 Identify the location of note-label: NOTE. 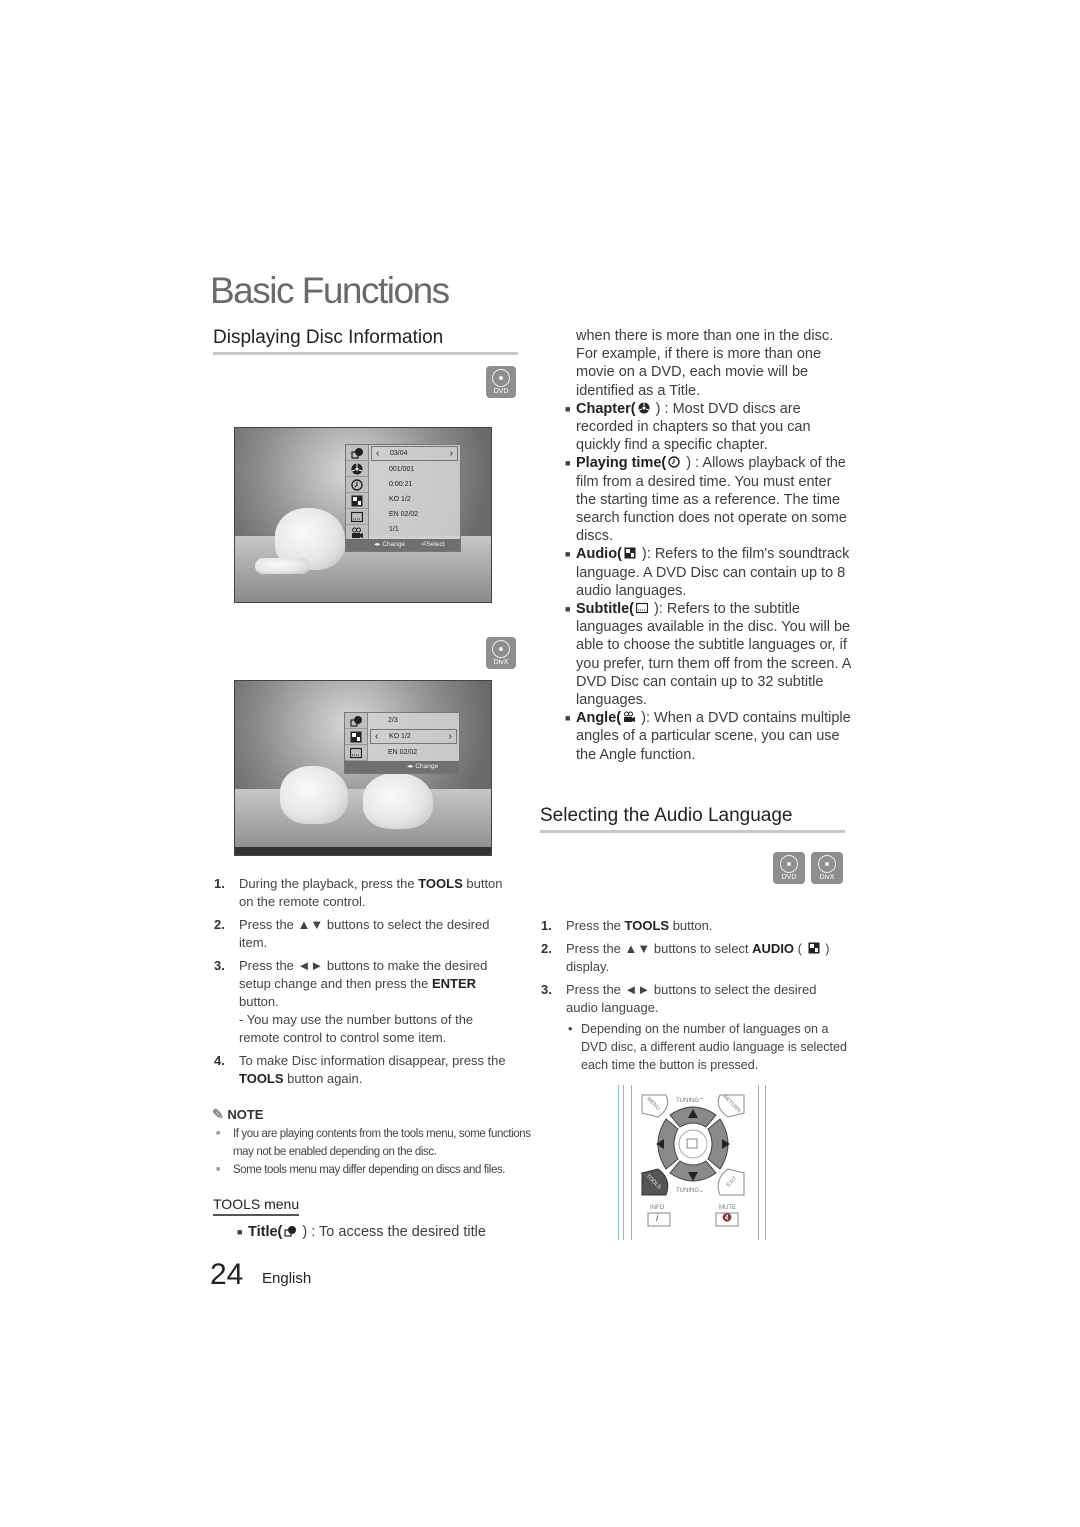
(245, 1114).